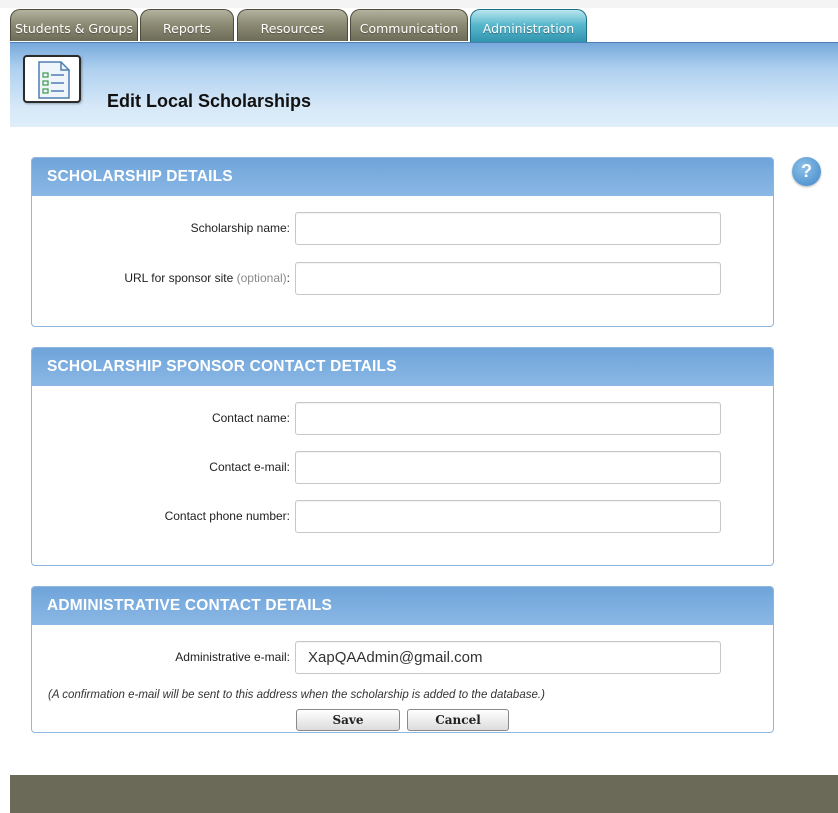 The image size is (838, 813). What do you see at coordinates (528, 26) in the screenshot?
I see `tab-administration: Administration` at bounding box center [528, 26].